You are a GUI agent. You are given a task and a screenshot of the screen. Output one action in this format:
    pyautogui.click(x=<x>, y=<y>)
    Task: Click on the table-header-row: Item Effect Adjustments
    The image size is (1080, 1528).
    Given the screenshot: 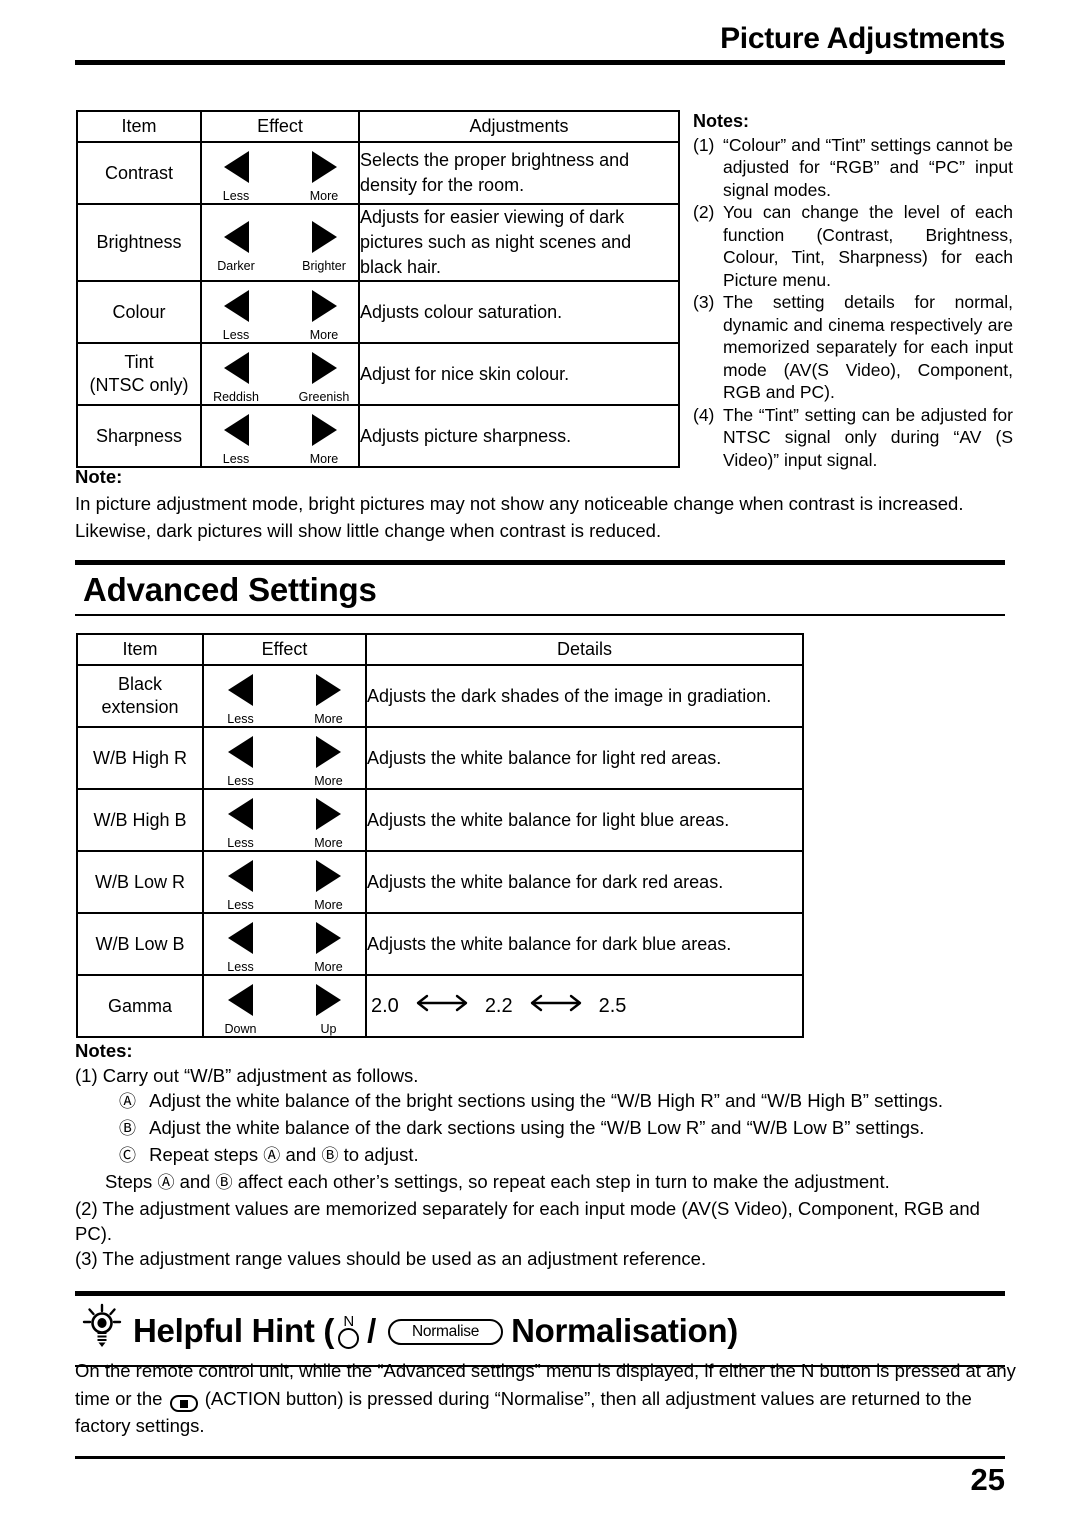 What is the action you would take?
    pyautogui.click(x=378, y=126)
    